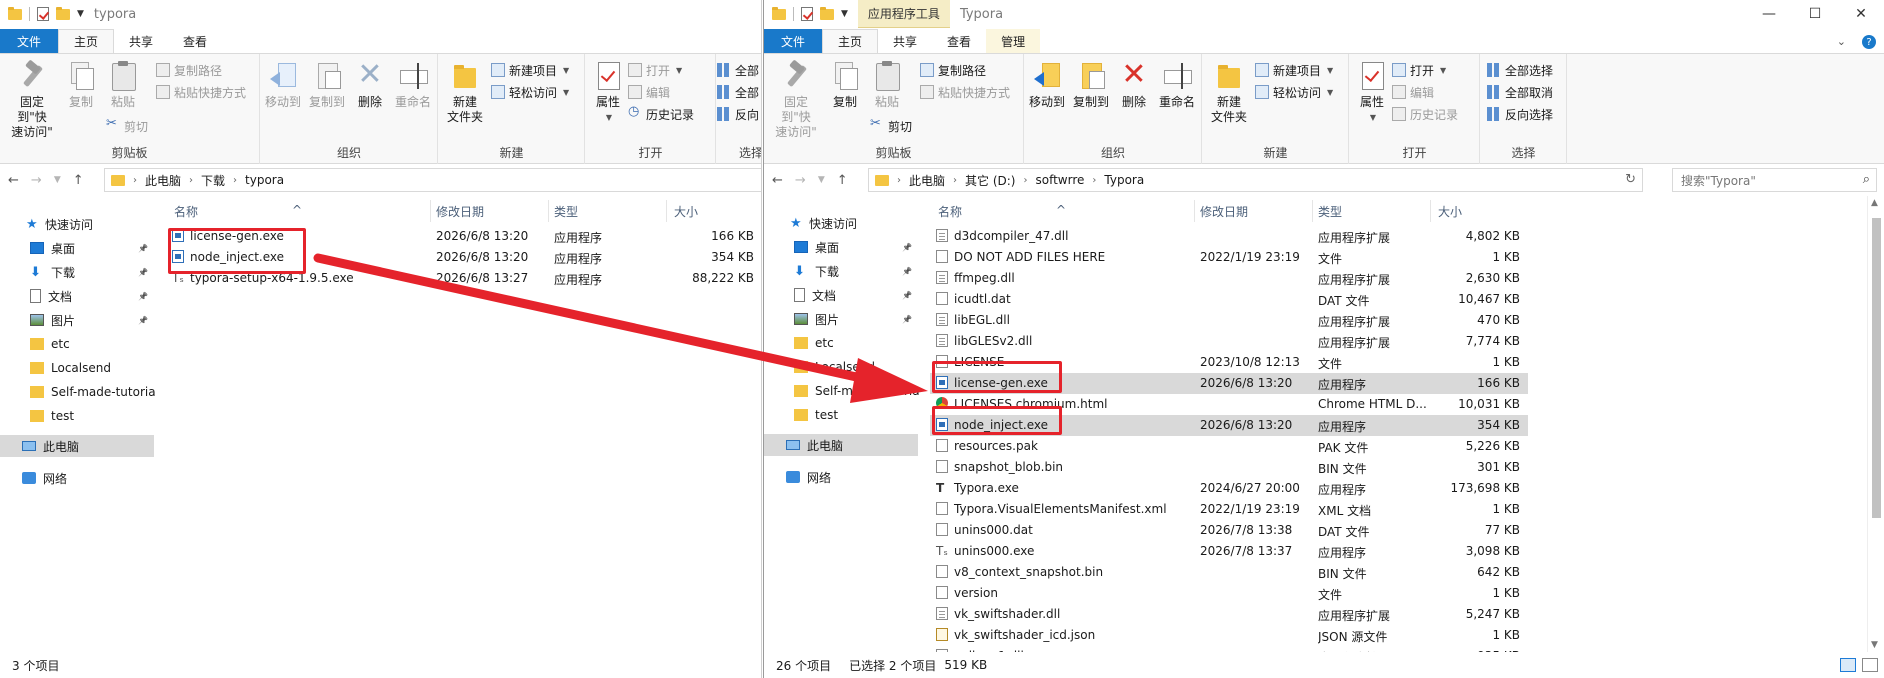 The image size is (1884, 678). I want to click on file-row: d3dcompiler_47.dll 应用程序扩展 4,802 KB, so click(1229, 236).